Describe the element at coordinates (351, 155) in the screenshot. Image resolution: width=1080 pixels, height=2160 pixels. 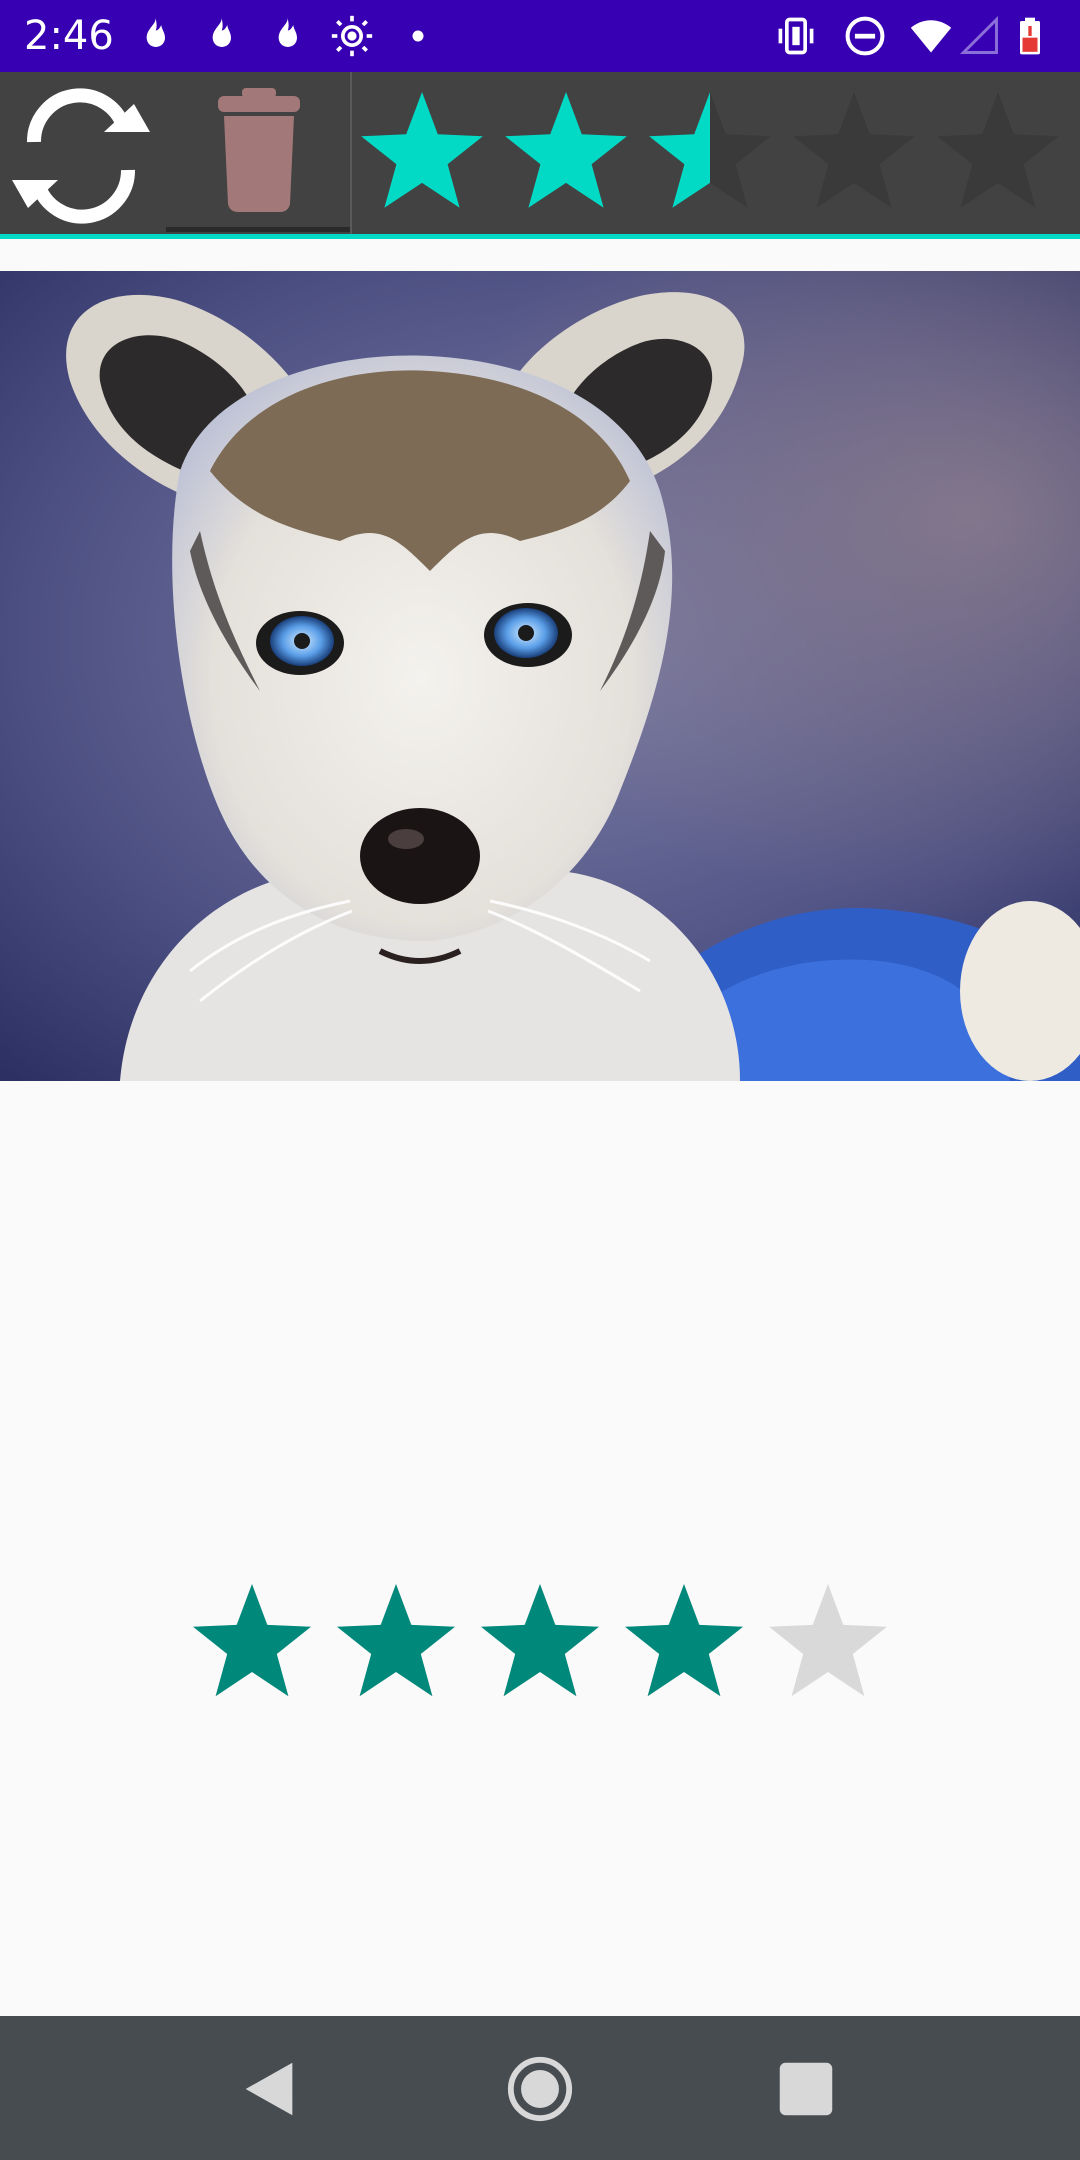
I see `toolbar-divider` at that location.